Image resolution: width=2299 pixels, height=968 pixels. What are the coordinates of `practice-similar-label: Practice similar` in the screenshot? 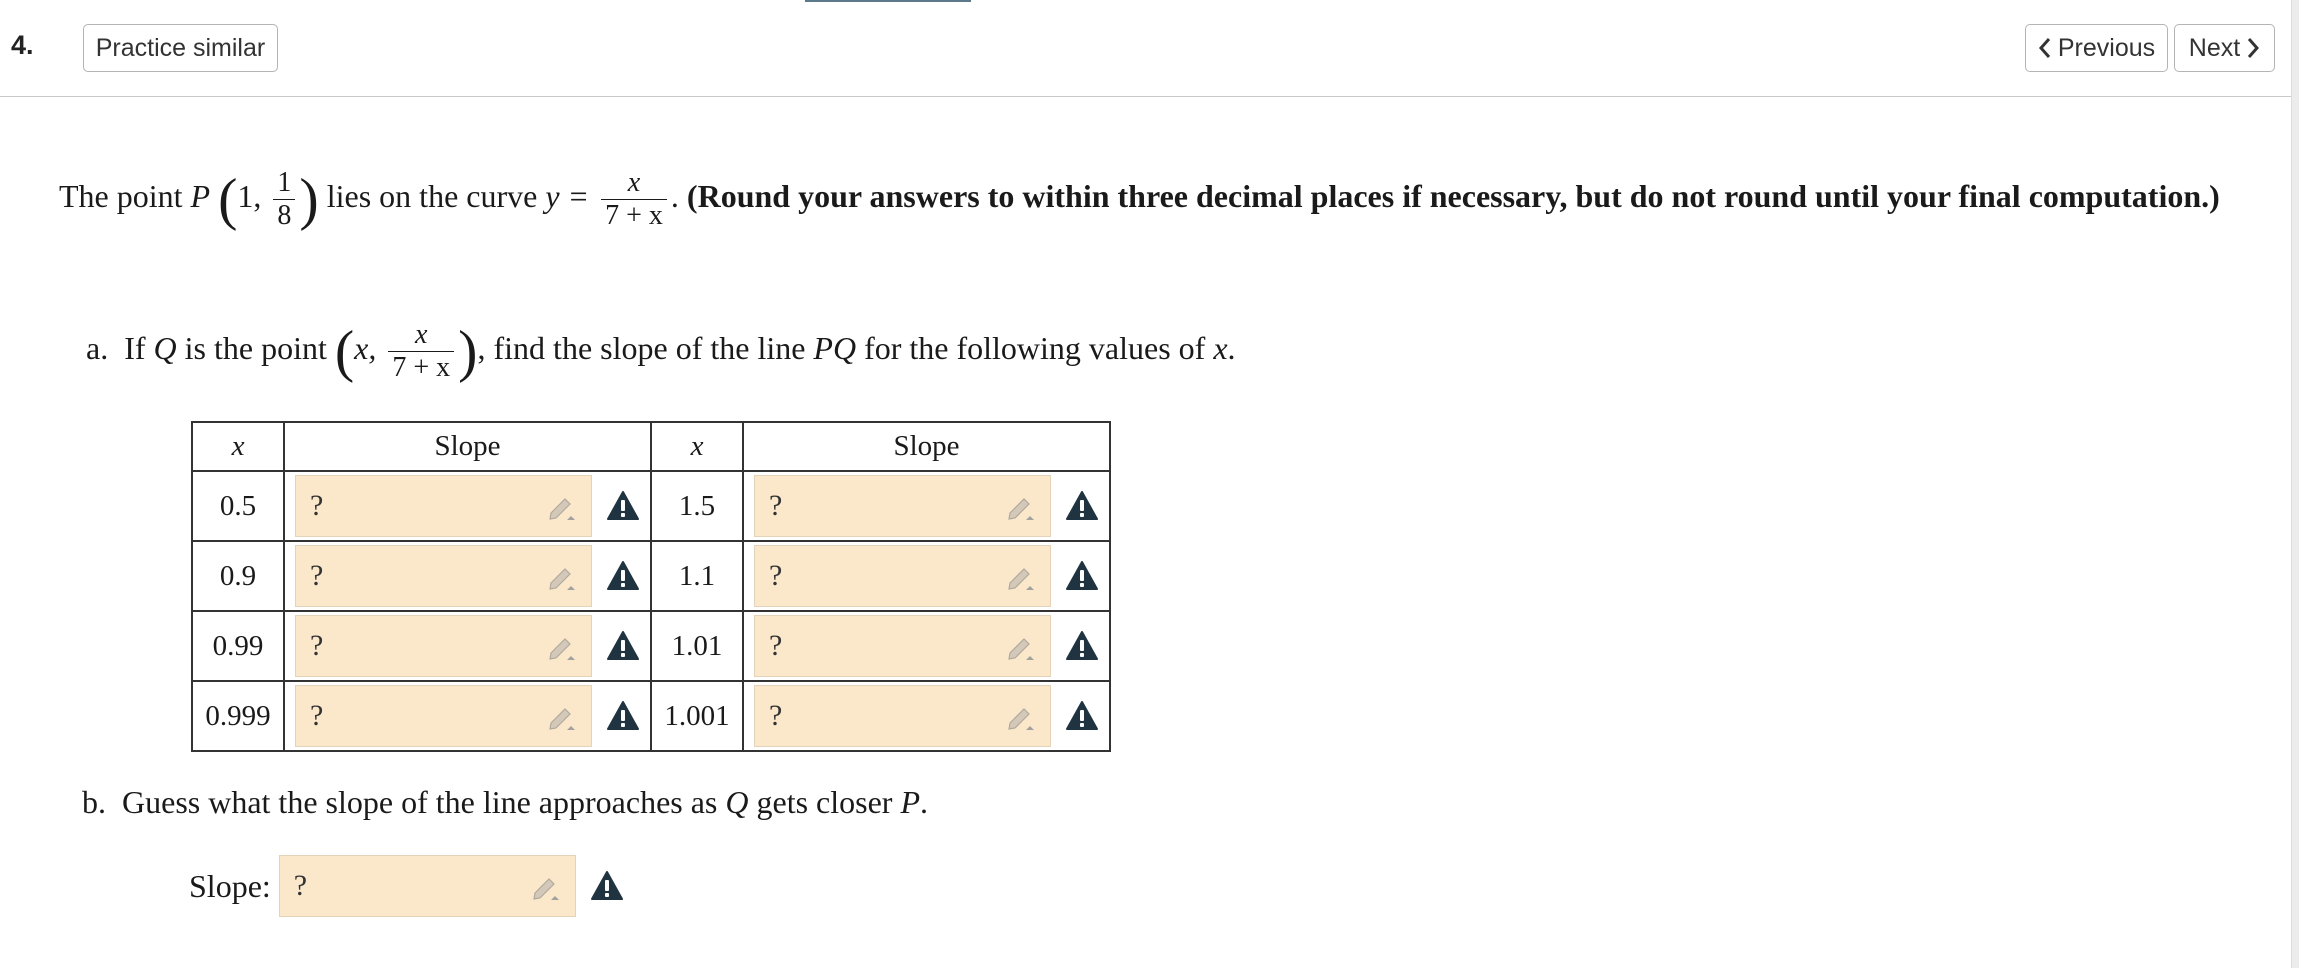 It's located at (180, 47).